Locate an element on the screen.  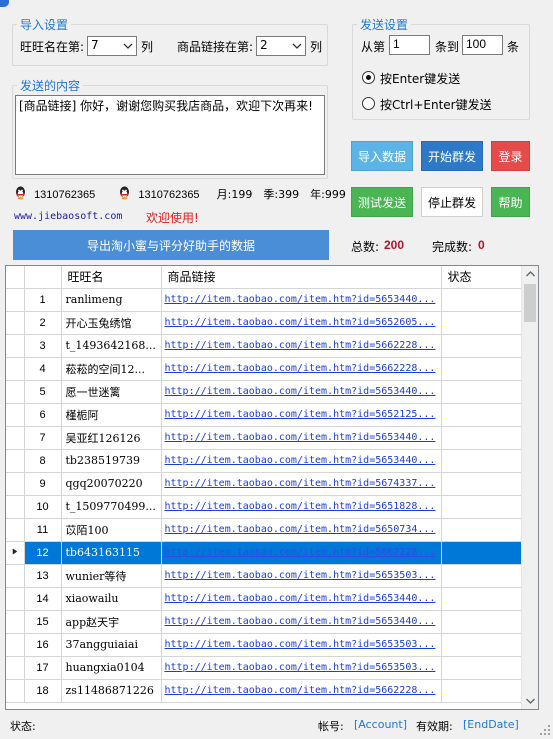
login-button: 登录 is located at coordinates (510, 156).